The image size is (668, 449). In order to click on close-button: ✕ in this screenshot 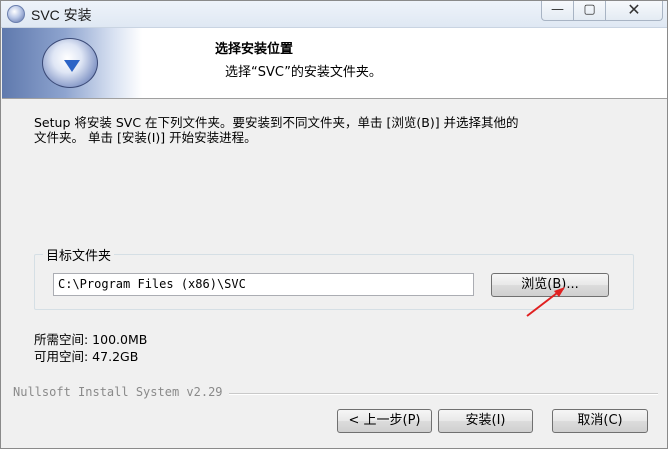, I will do `click(634, 11)`.